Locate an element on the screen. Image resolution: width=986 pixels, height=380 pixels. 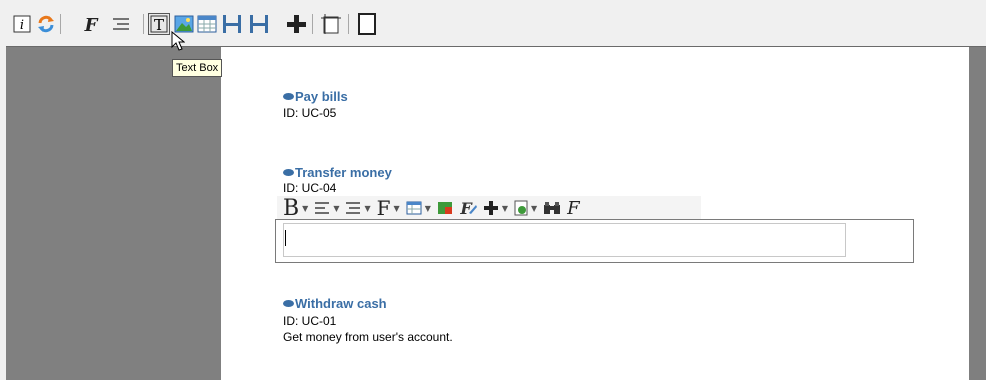
info-button: i is located at coordinates (22, 24).